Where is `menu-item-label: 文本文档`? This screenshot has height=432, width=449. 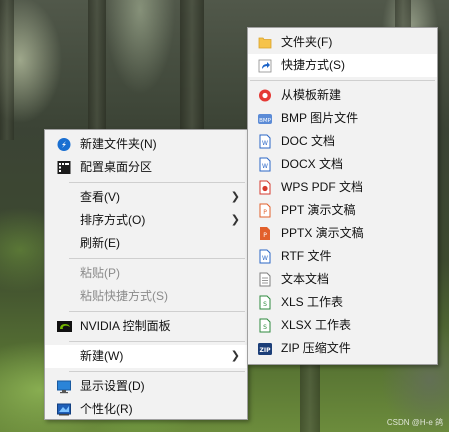
menu-item-label: 文本文档 is located at coordinates (305, 279).